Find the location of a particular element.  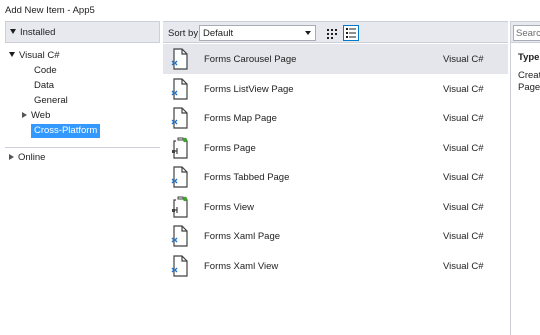

sort-value: Default is located at coordinates (218, 33).